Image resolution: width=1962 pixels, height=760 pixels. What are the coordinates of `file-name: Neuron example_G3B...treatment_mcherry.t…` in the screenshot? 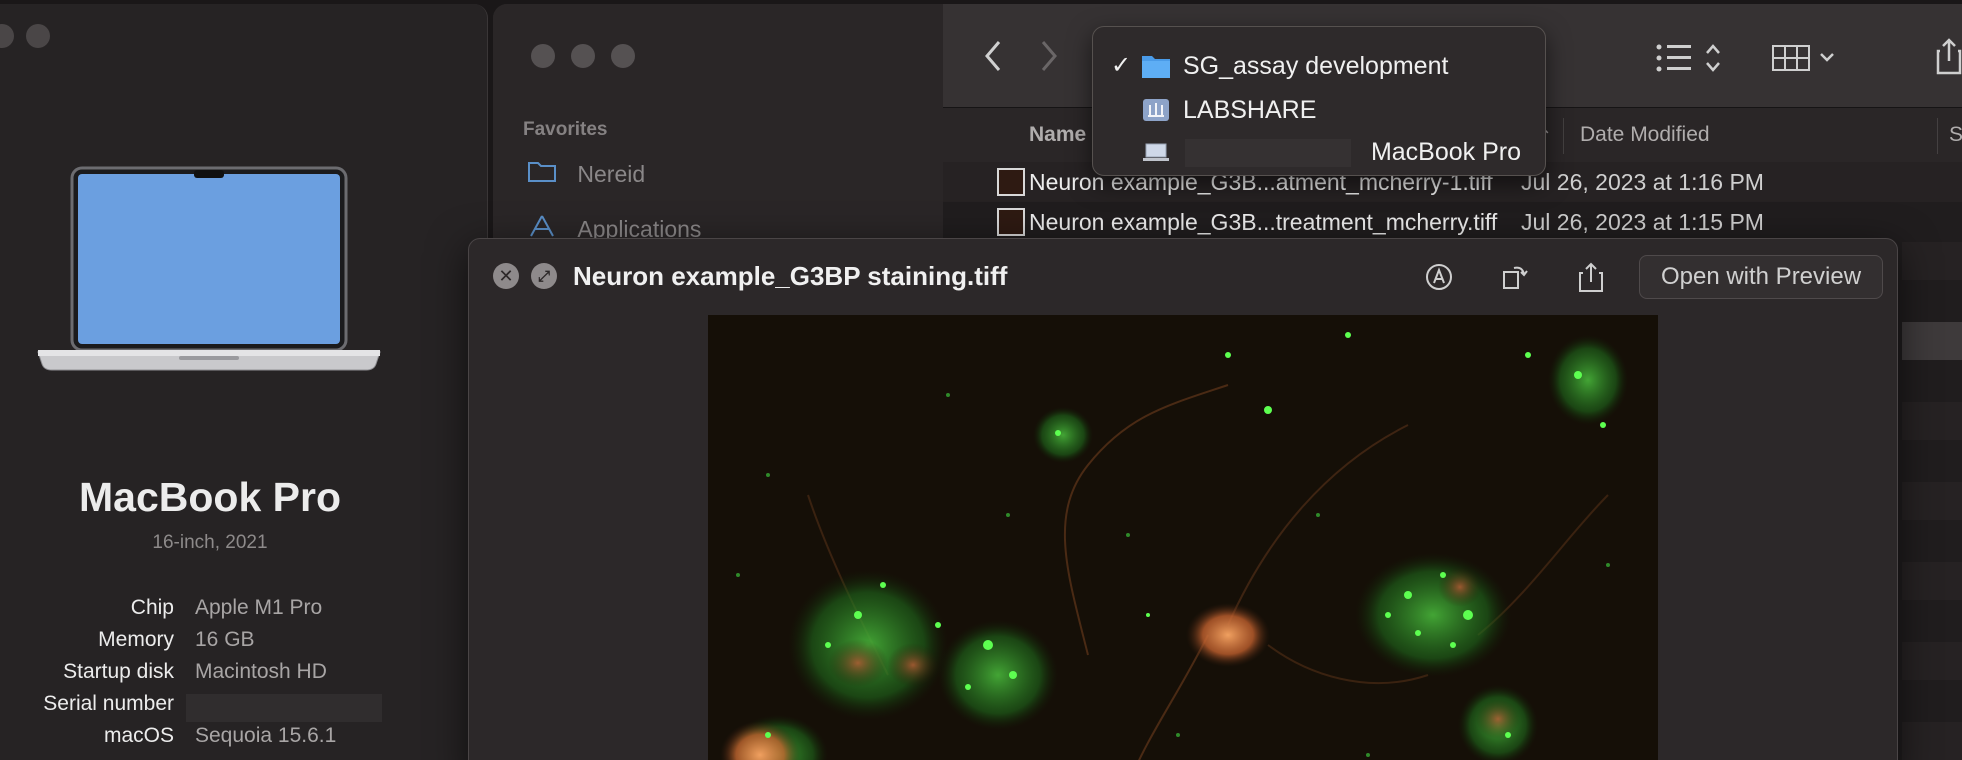 It's located at (1263, 222).